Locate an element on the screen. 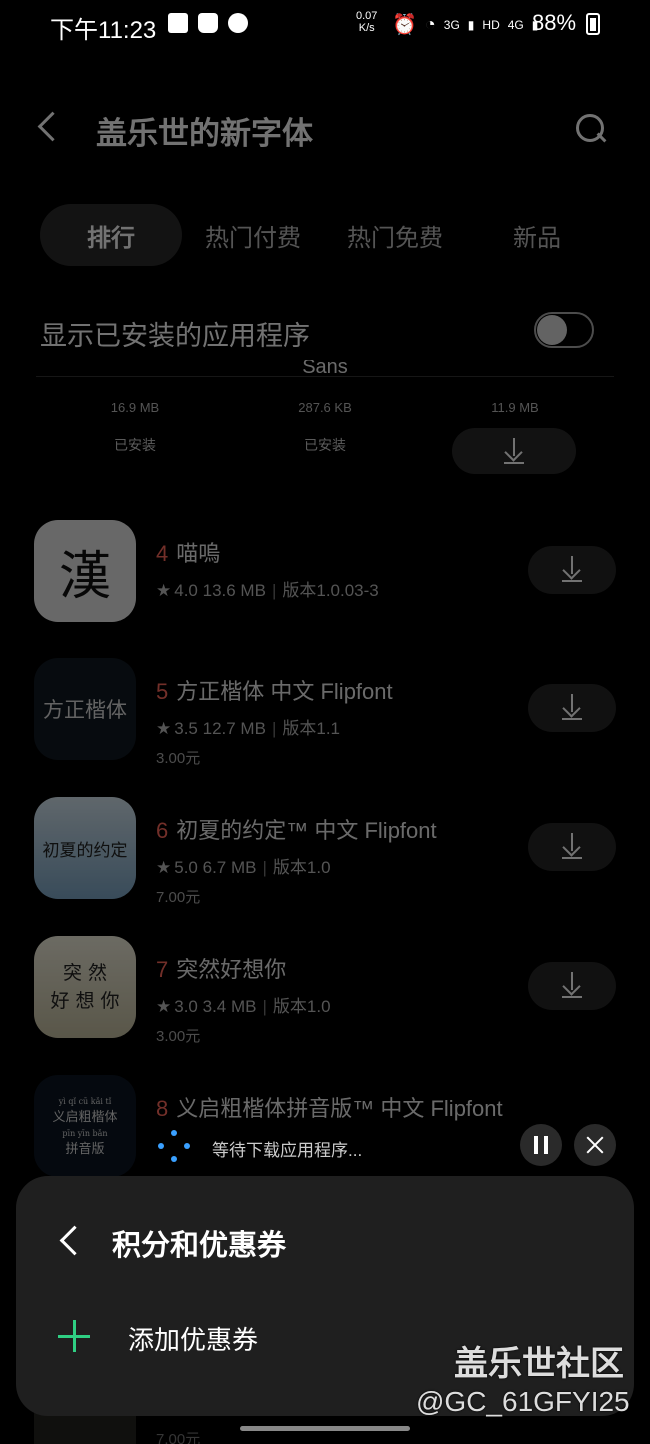  battery-icon is located at coordinates (593, 24).